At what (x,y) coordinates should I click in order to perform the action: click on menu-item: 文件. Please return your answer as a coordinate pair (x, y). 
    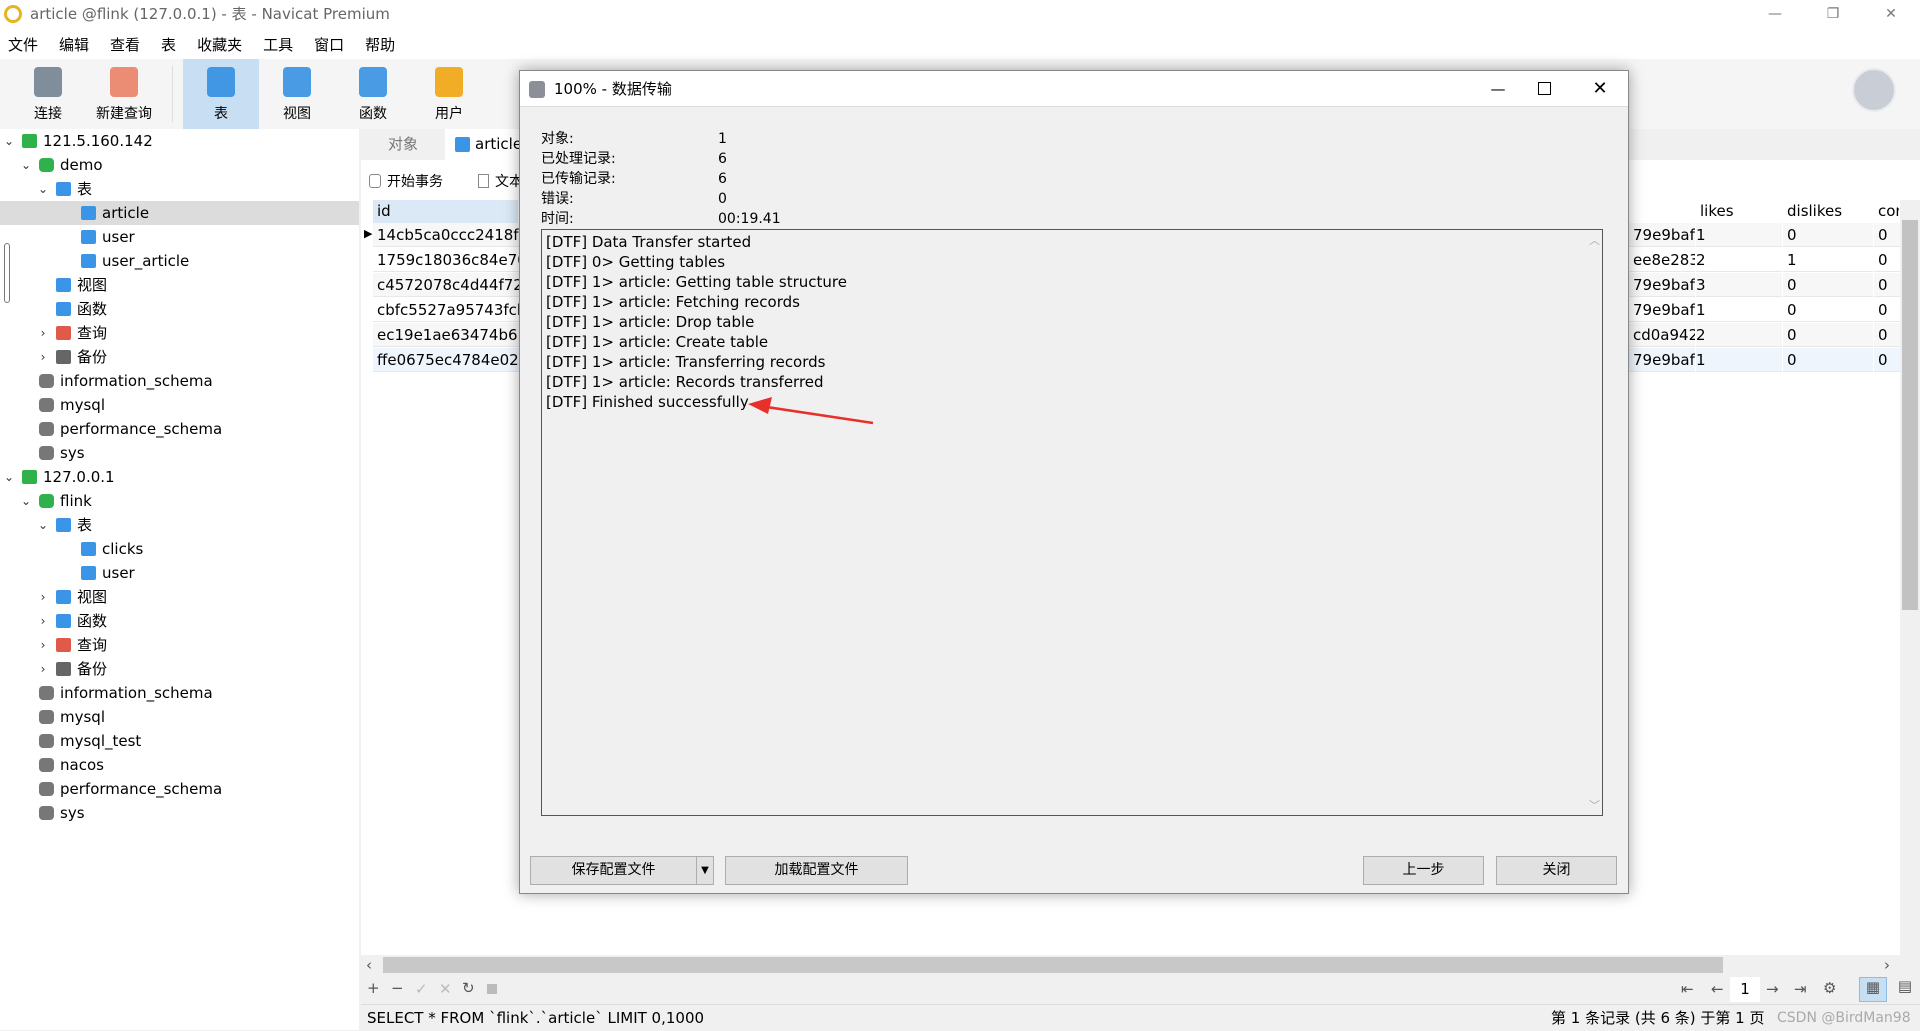
    Looking at the image, I should click on (25, 44).